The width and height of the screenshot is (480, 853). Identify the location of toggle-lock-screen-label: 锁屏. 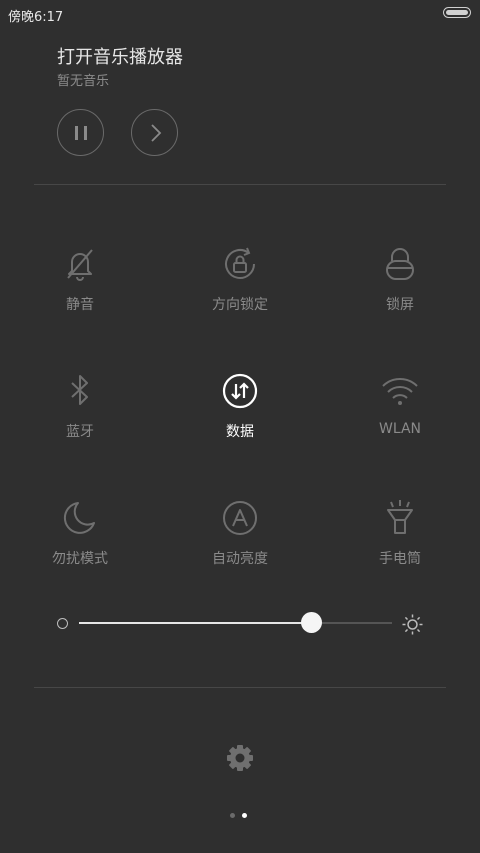
(400, 305).